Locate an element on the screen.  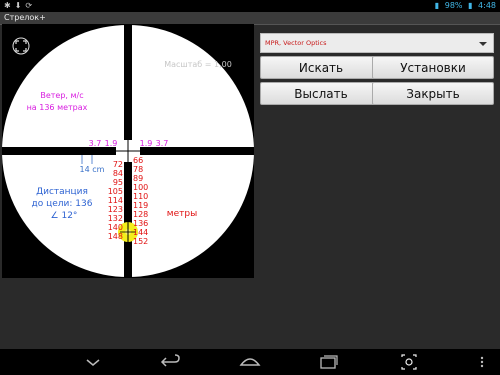
range-left: 114 is located at coordinates (115, 200).